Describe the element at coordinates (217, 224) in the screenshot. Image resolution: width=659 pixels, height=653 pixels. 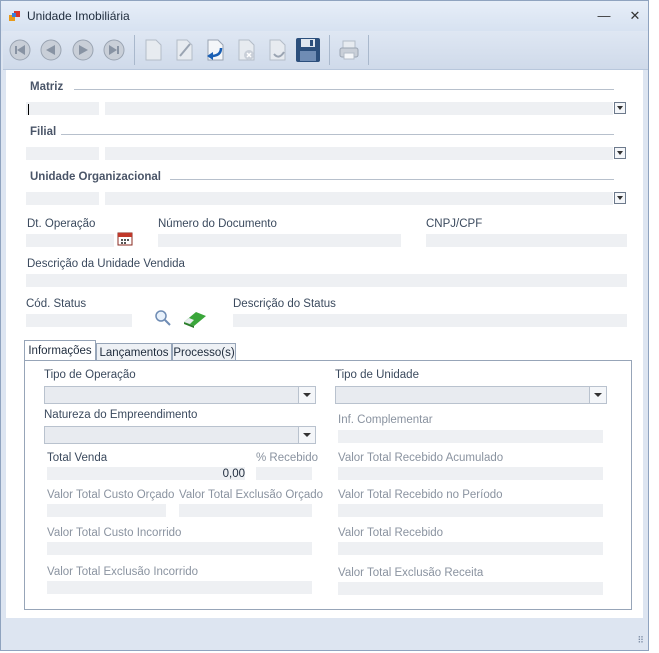
I see `numero-documento-label: Número do Documento` at that location.